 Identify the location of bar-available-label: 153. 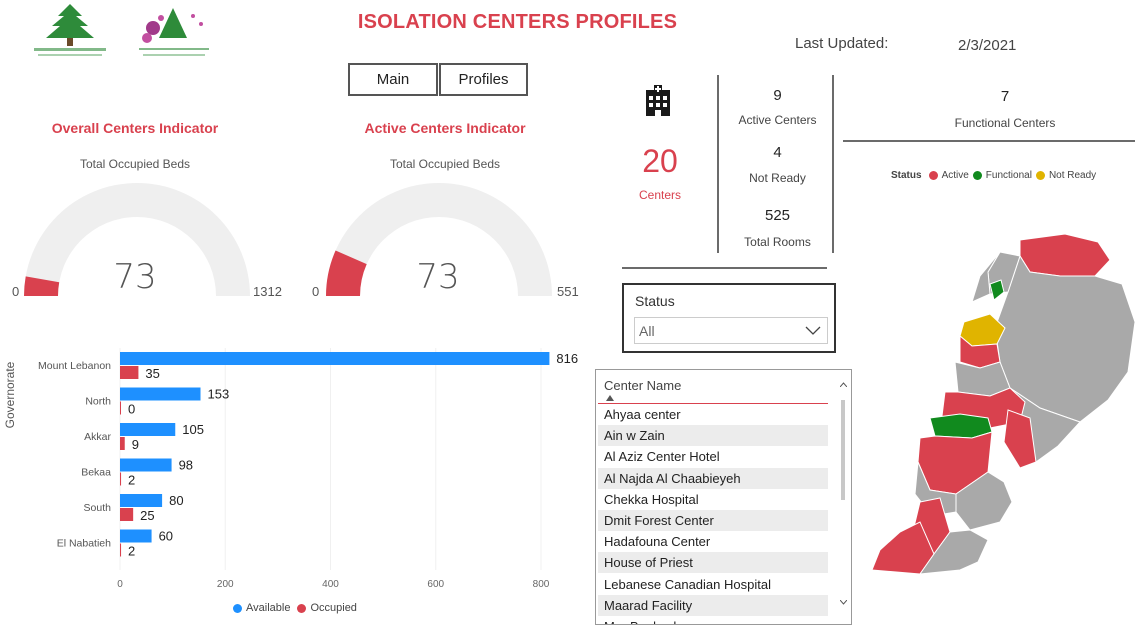
(219, 394).